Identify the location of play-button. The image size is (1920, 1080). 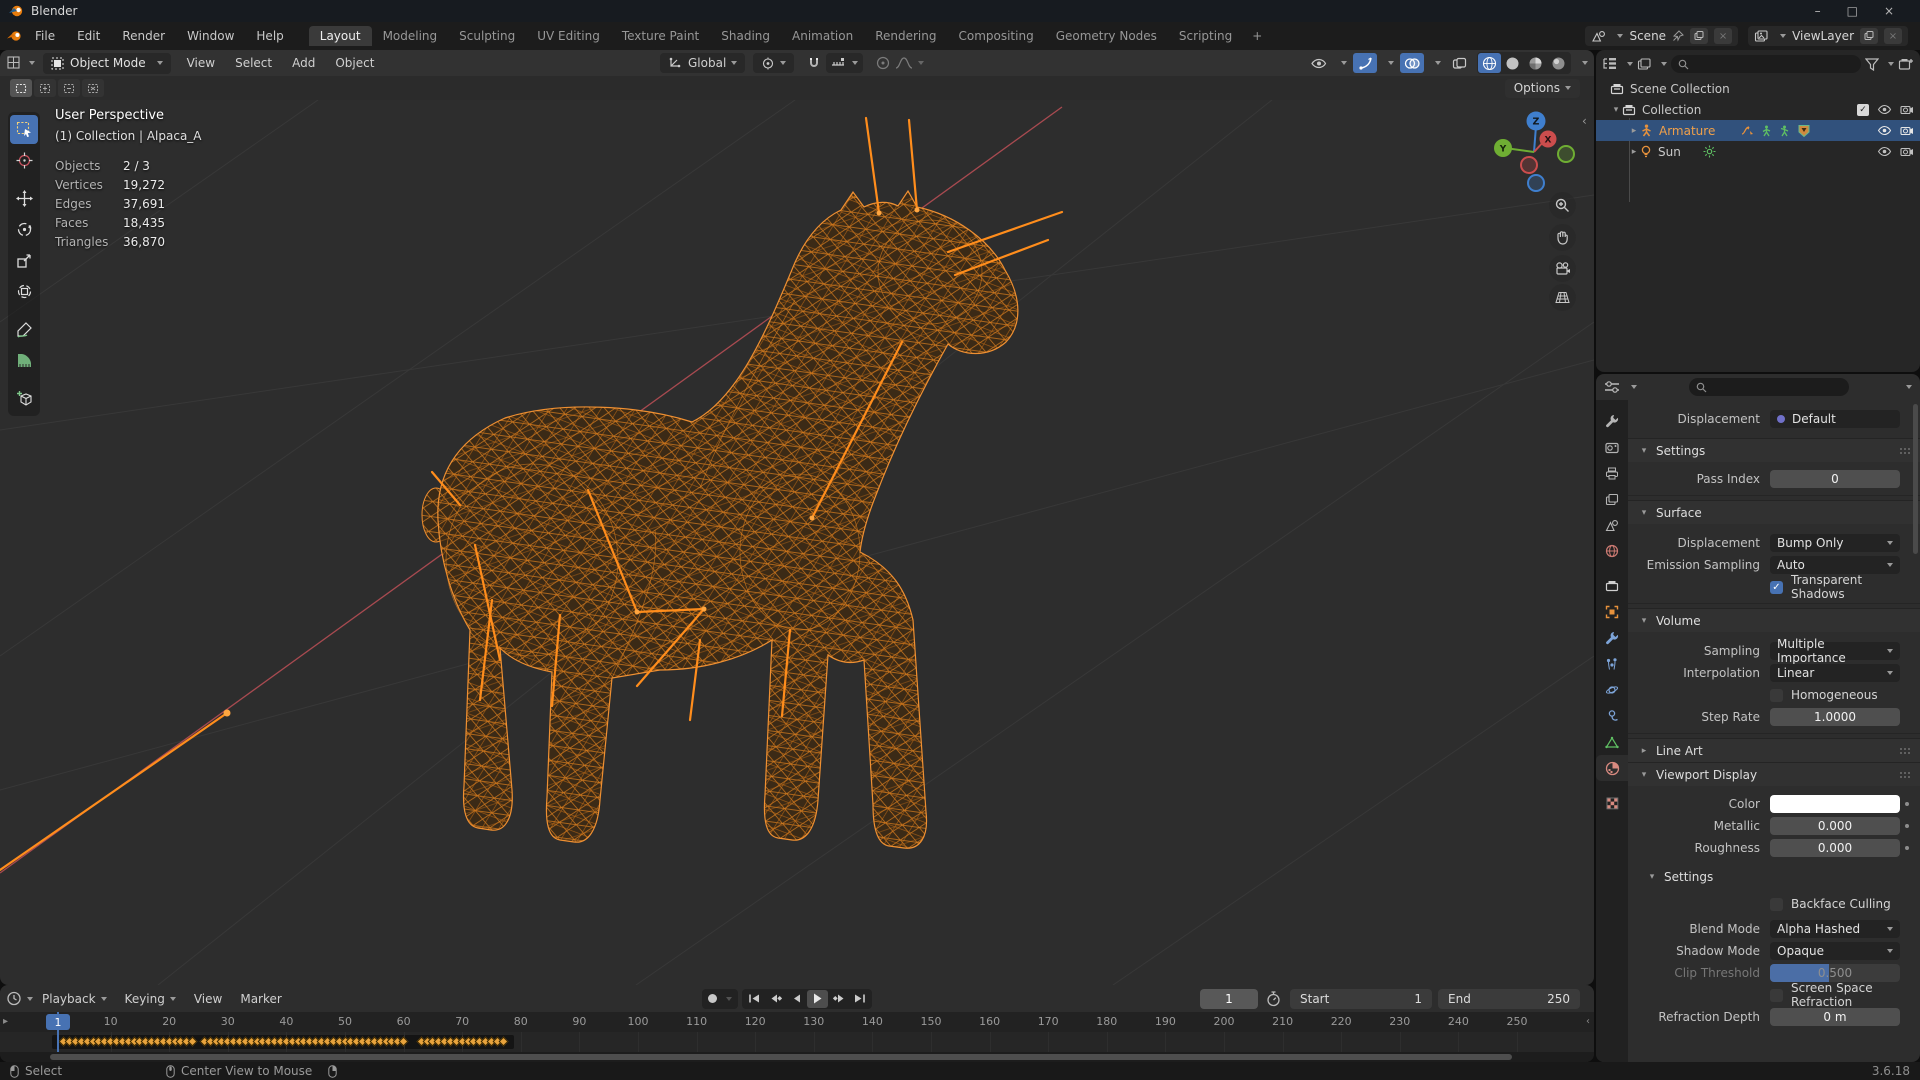
(817, 998).